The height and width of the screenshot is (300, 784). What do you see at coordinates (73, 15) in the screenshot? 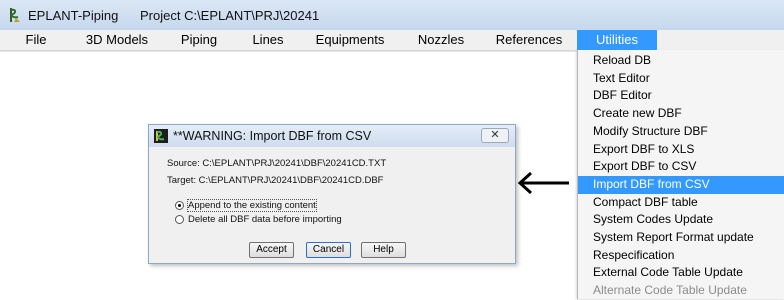
I see `app-title: EPLANT-Piping` at bounding box center [73, 15].